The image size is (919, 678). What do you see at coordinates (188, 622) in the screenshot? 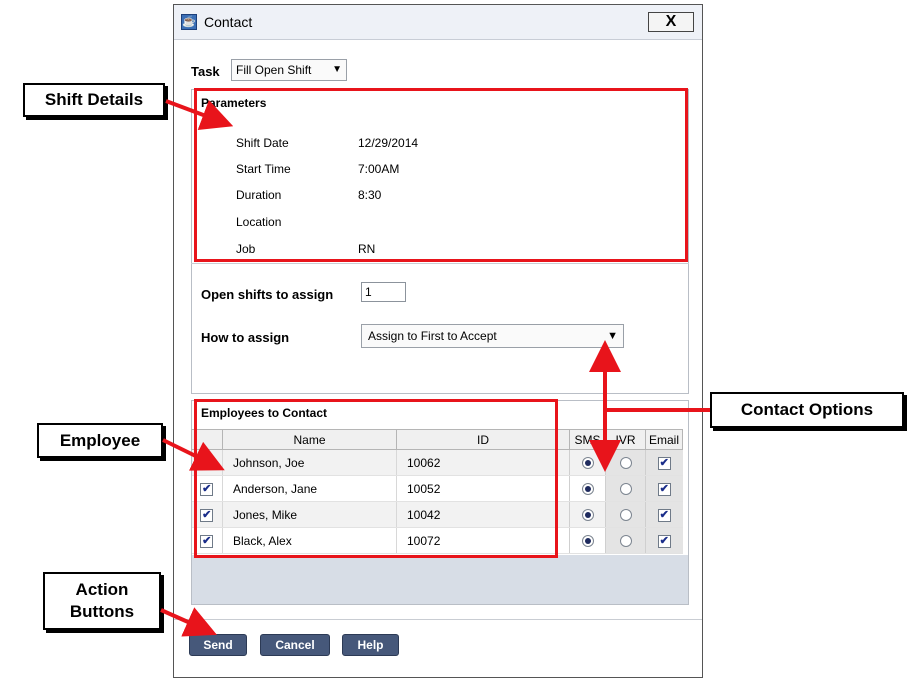
I see `action-buttons-arrow` at bounding box center [188, 622].